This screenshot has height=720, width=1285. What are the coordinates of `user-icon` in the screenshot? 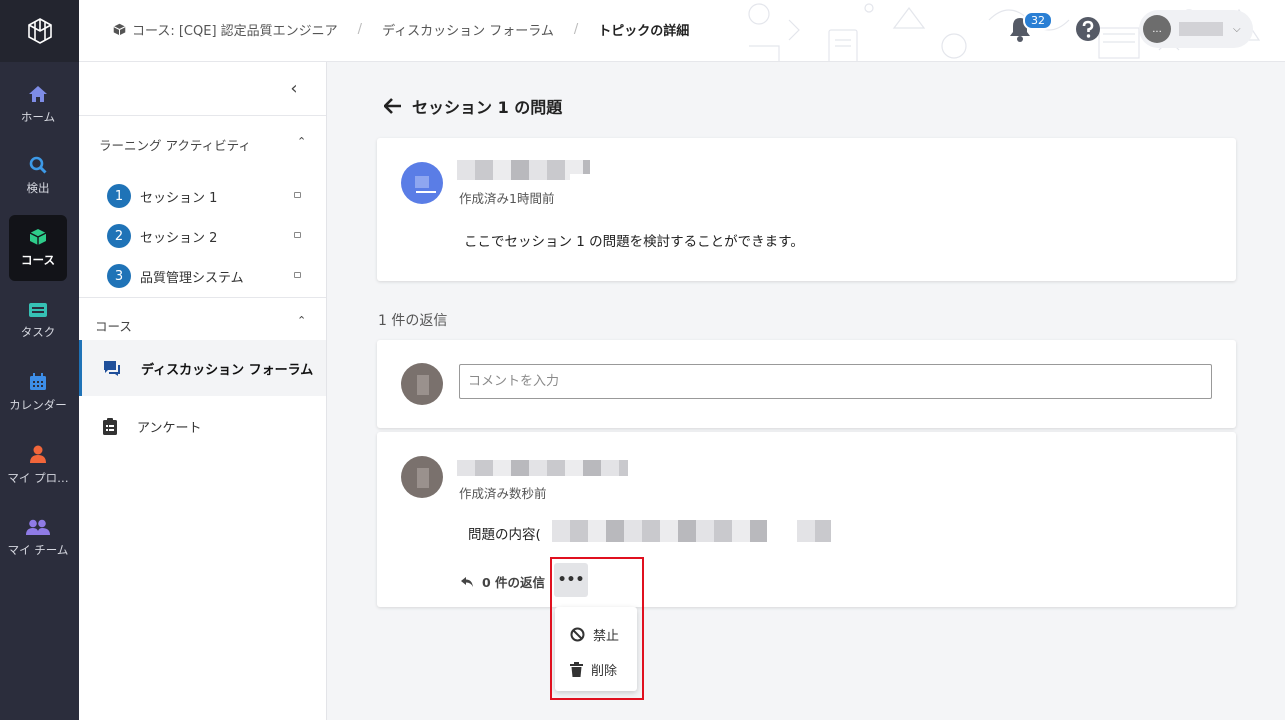 It's located at (38, 454).